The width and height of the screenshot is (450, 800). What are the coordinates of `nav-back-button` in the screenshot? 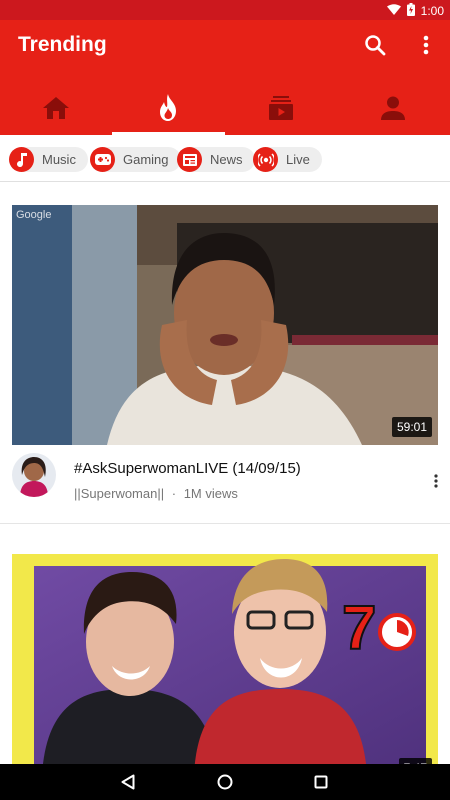 It's located at (128, 782).